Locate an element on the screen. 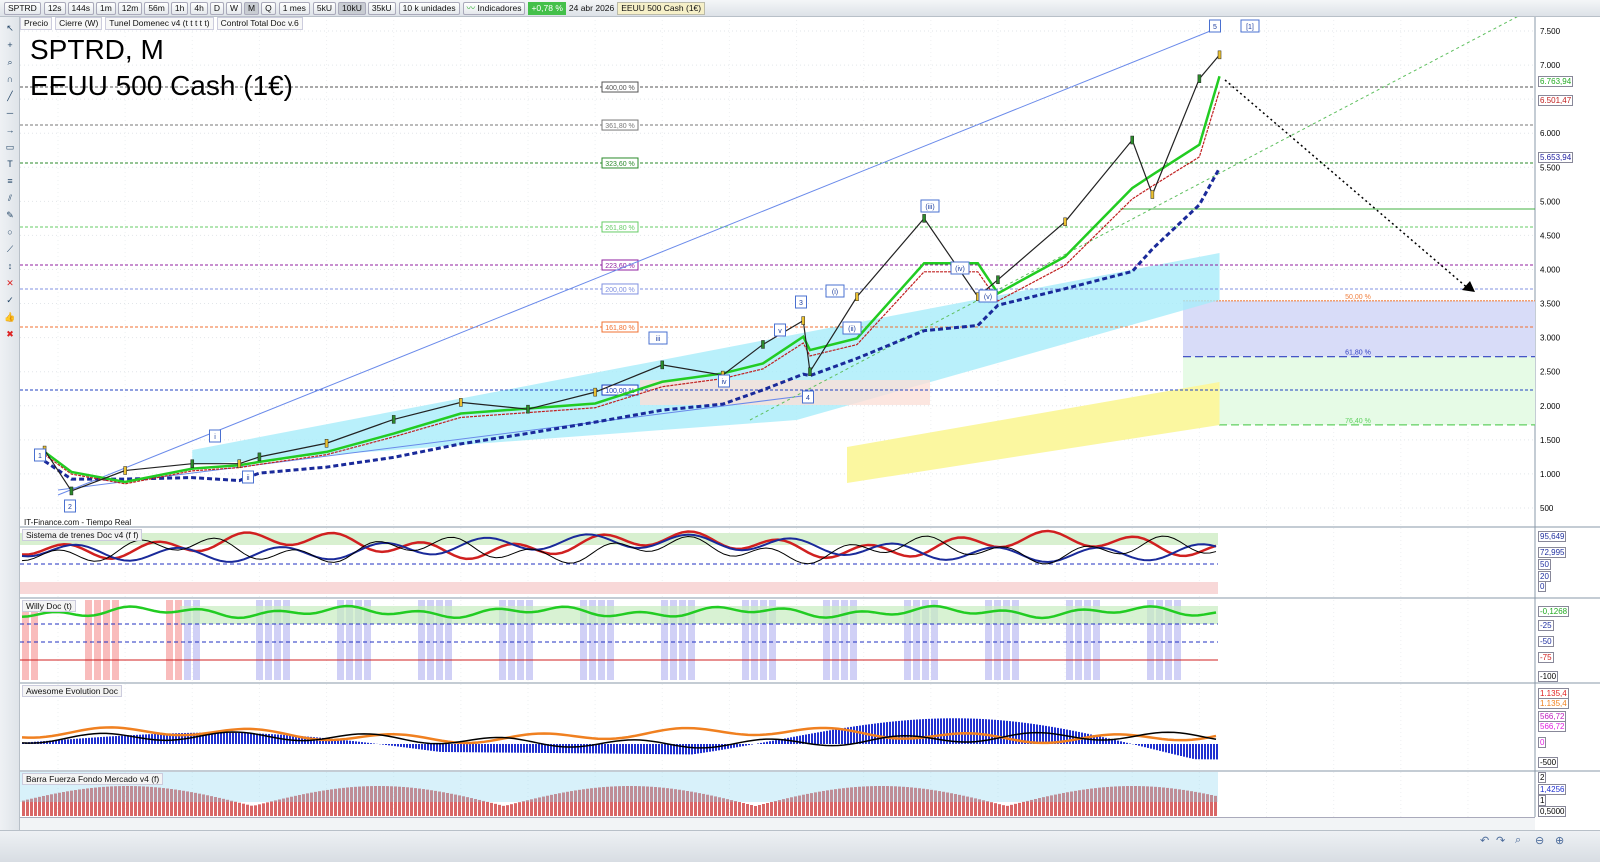 The image size is (1600, 862). fib-tool-icon: ≡ is located at coordinates (10, 181).